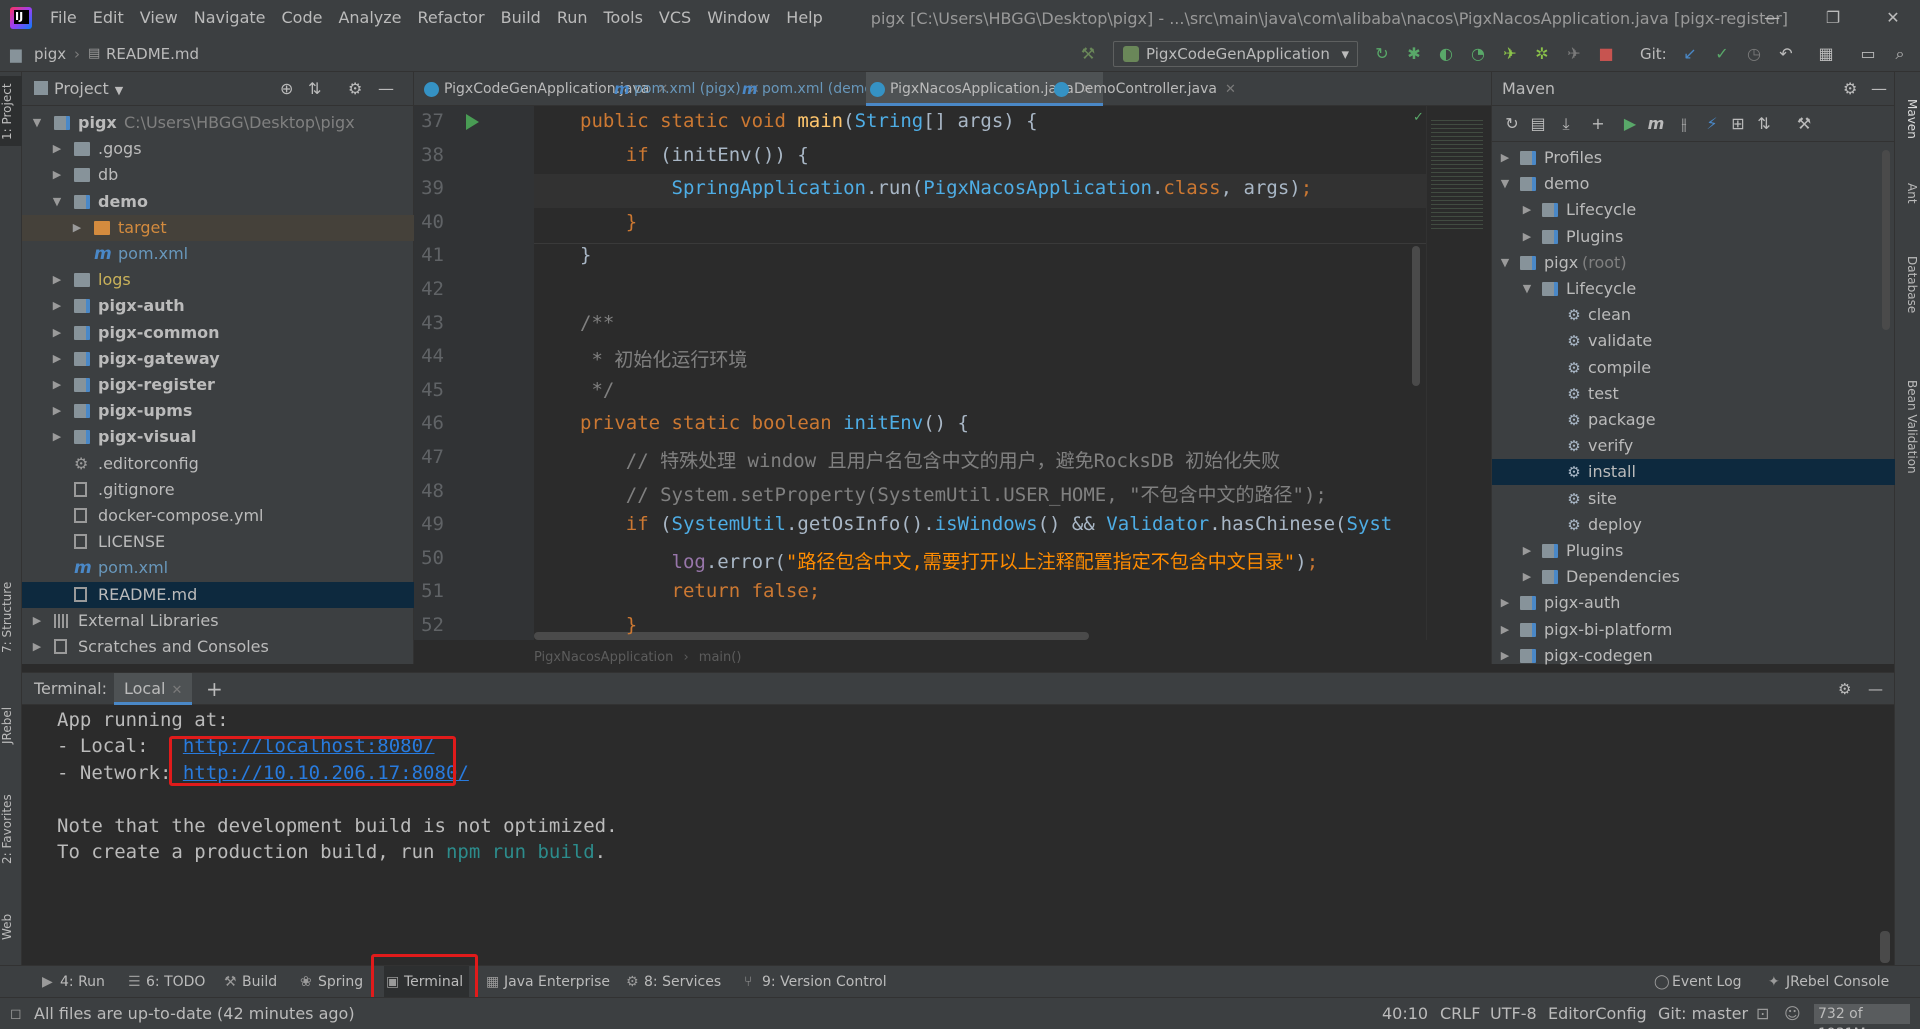 This screenshot has width=1920, height=1029. I want to click on breadcrumb-class: PigxNacosApplication, so click(603, 657).